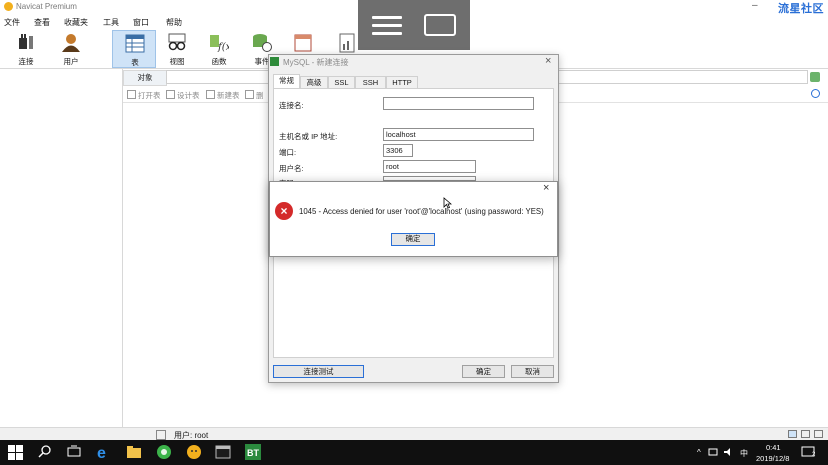 The width and height of the screenshot is (828, 465). I want to click on tab-general: 常规, so click(286, 81).